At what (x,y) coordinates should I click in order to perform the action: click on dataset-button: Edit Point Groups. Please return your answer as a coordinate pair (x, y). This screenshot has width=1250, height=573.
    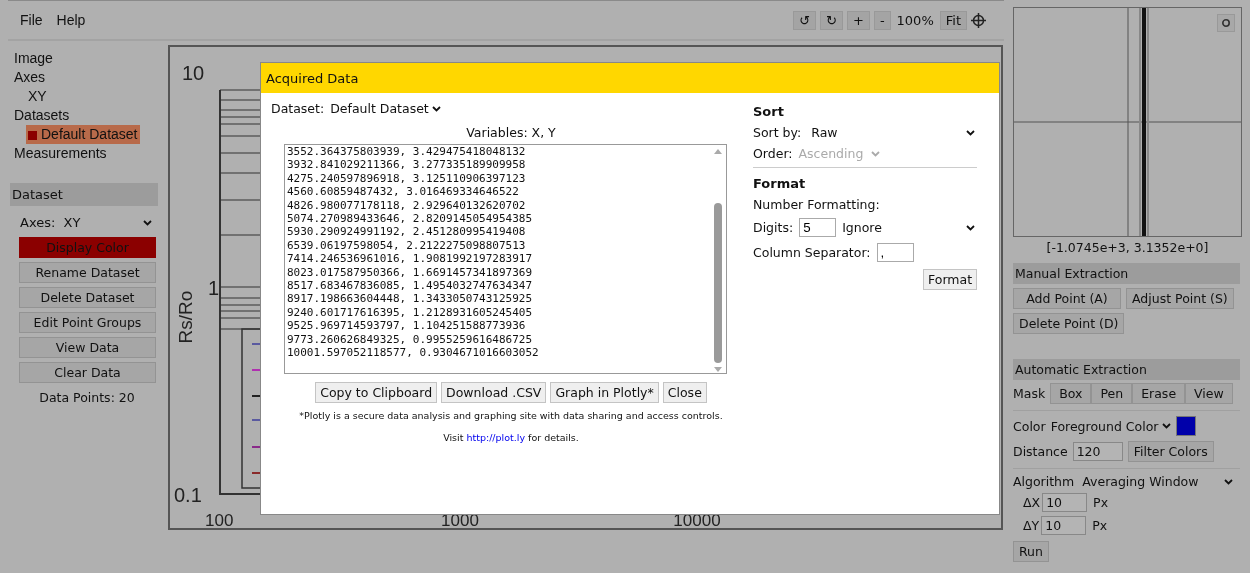
    Looking at the image, I should click on (87, 322).